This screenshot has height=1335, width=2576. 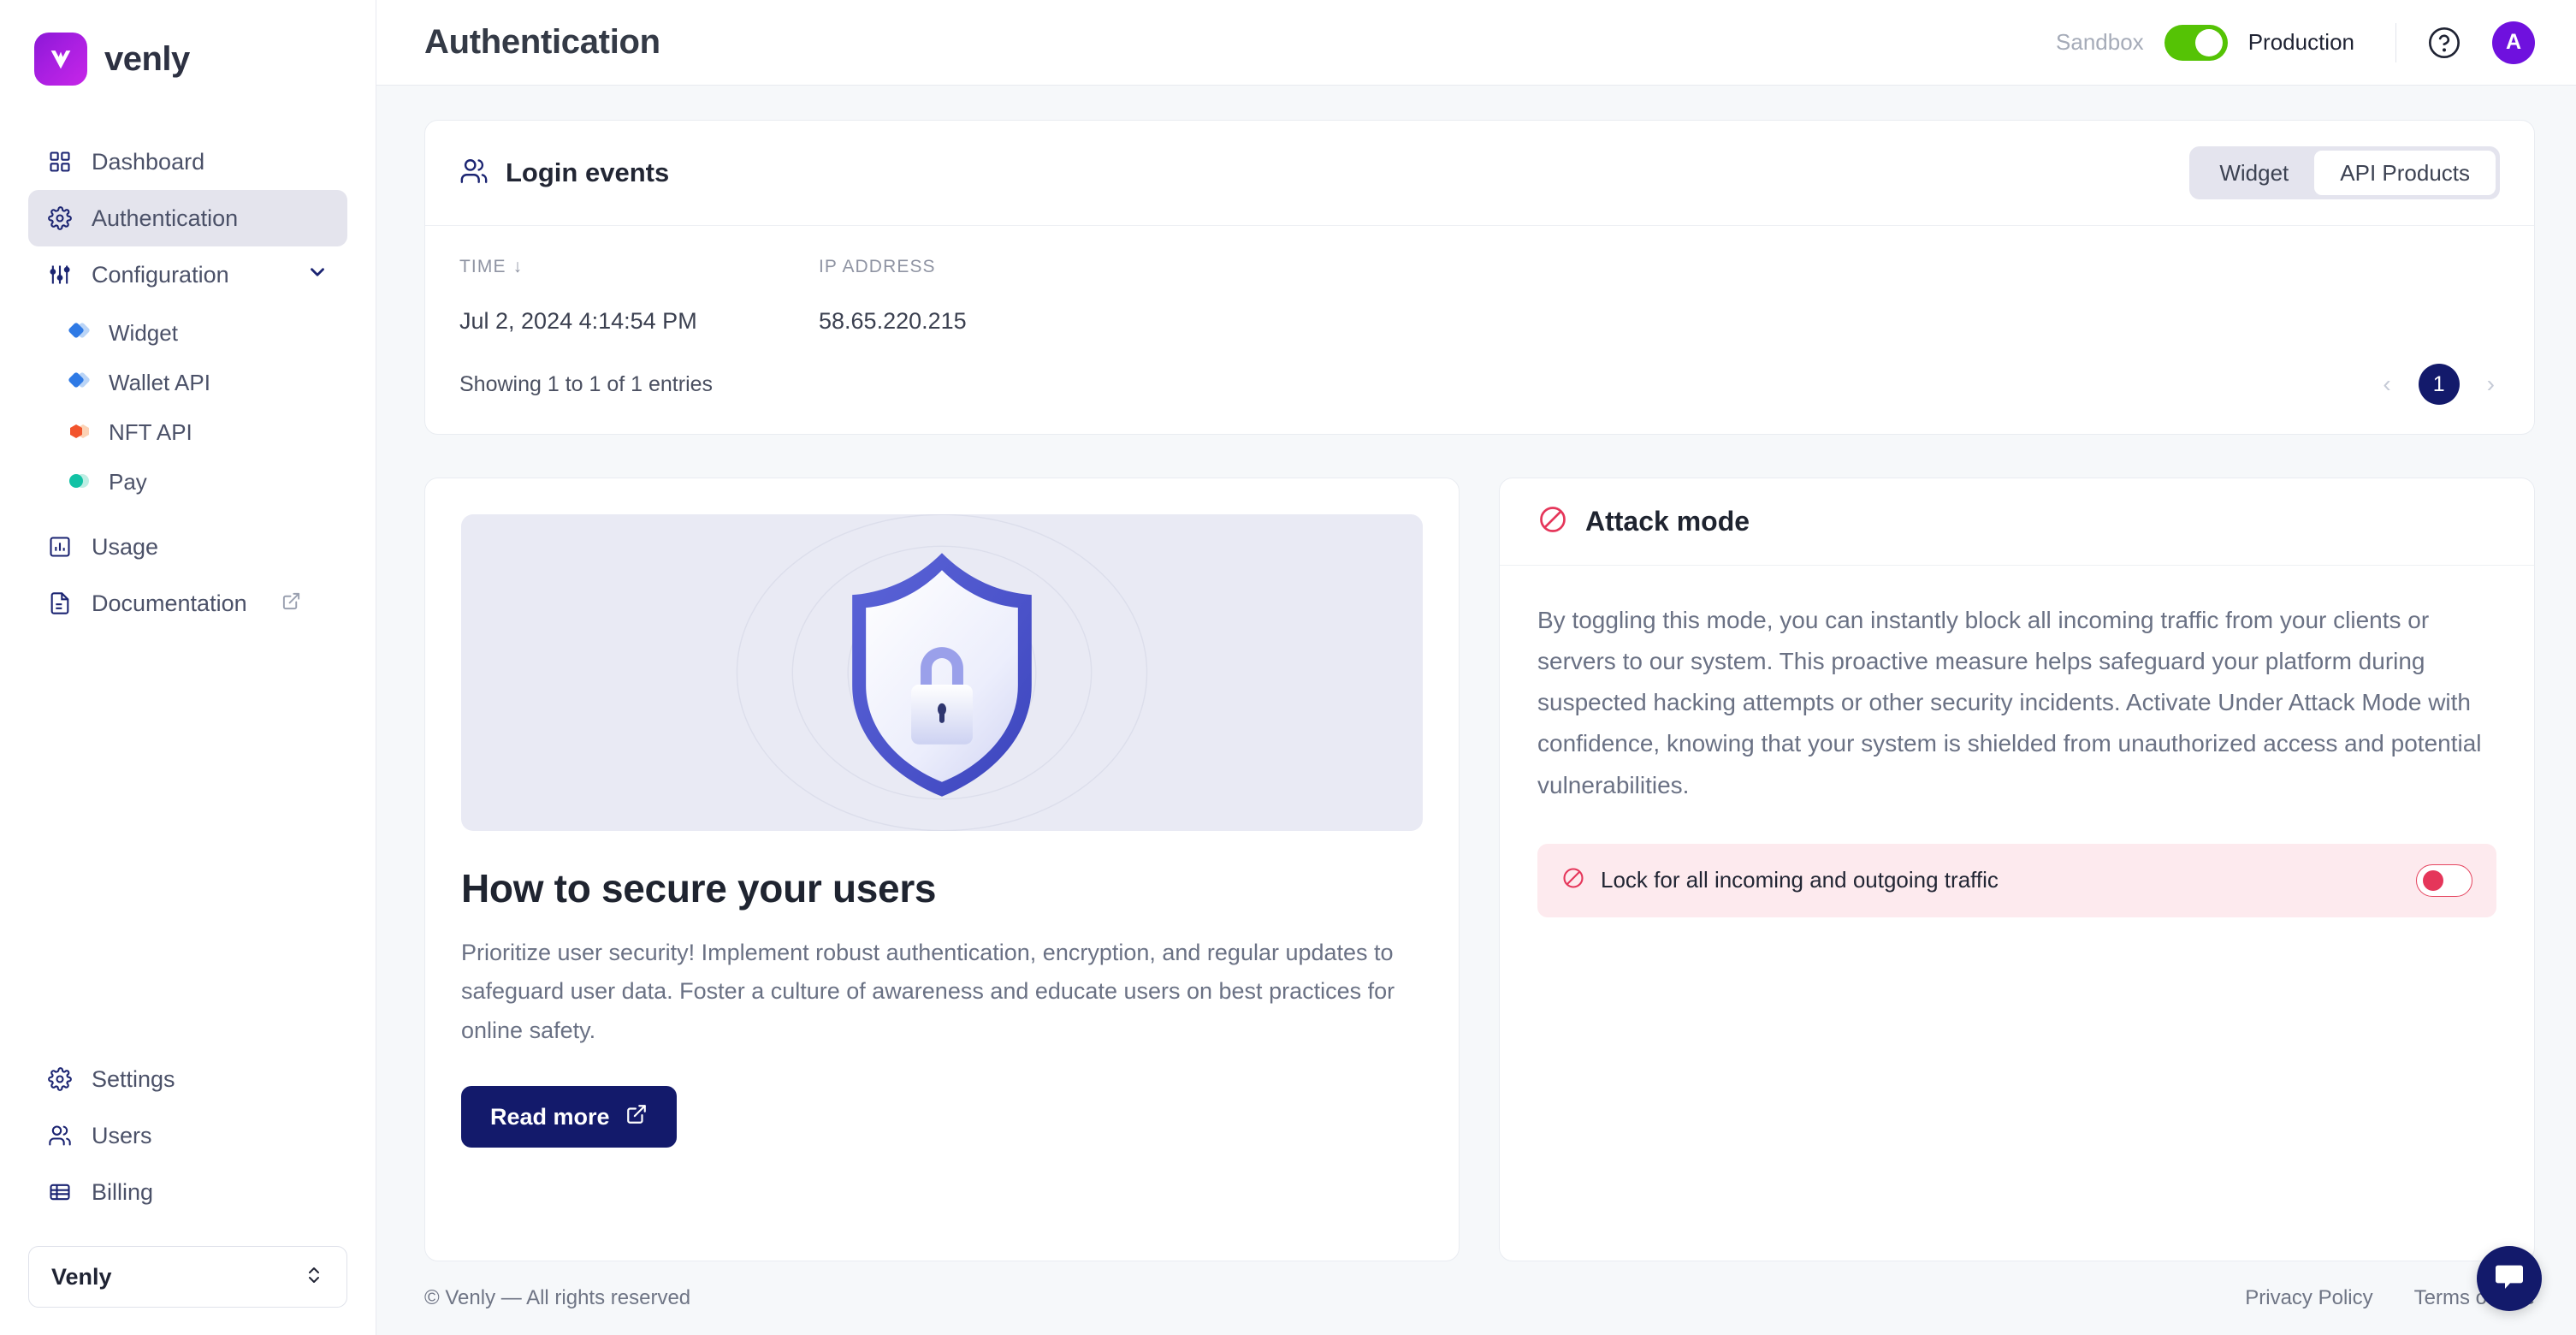 I want to click on environment-toggle, so click(x=2196, y=42).